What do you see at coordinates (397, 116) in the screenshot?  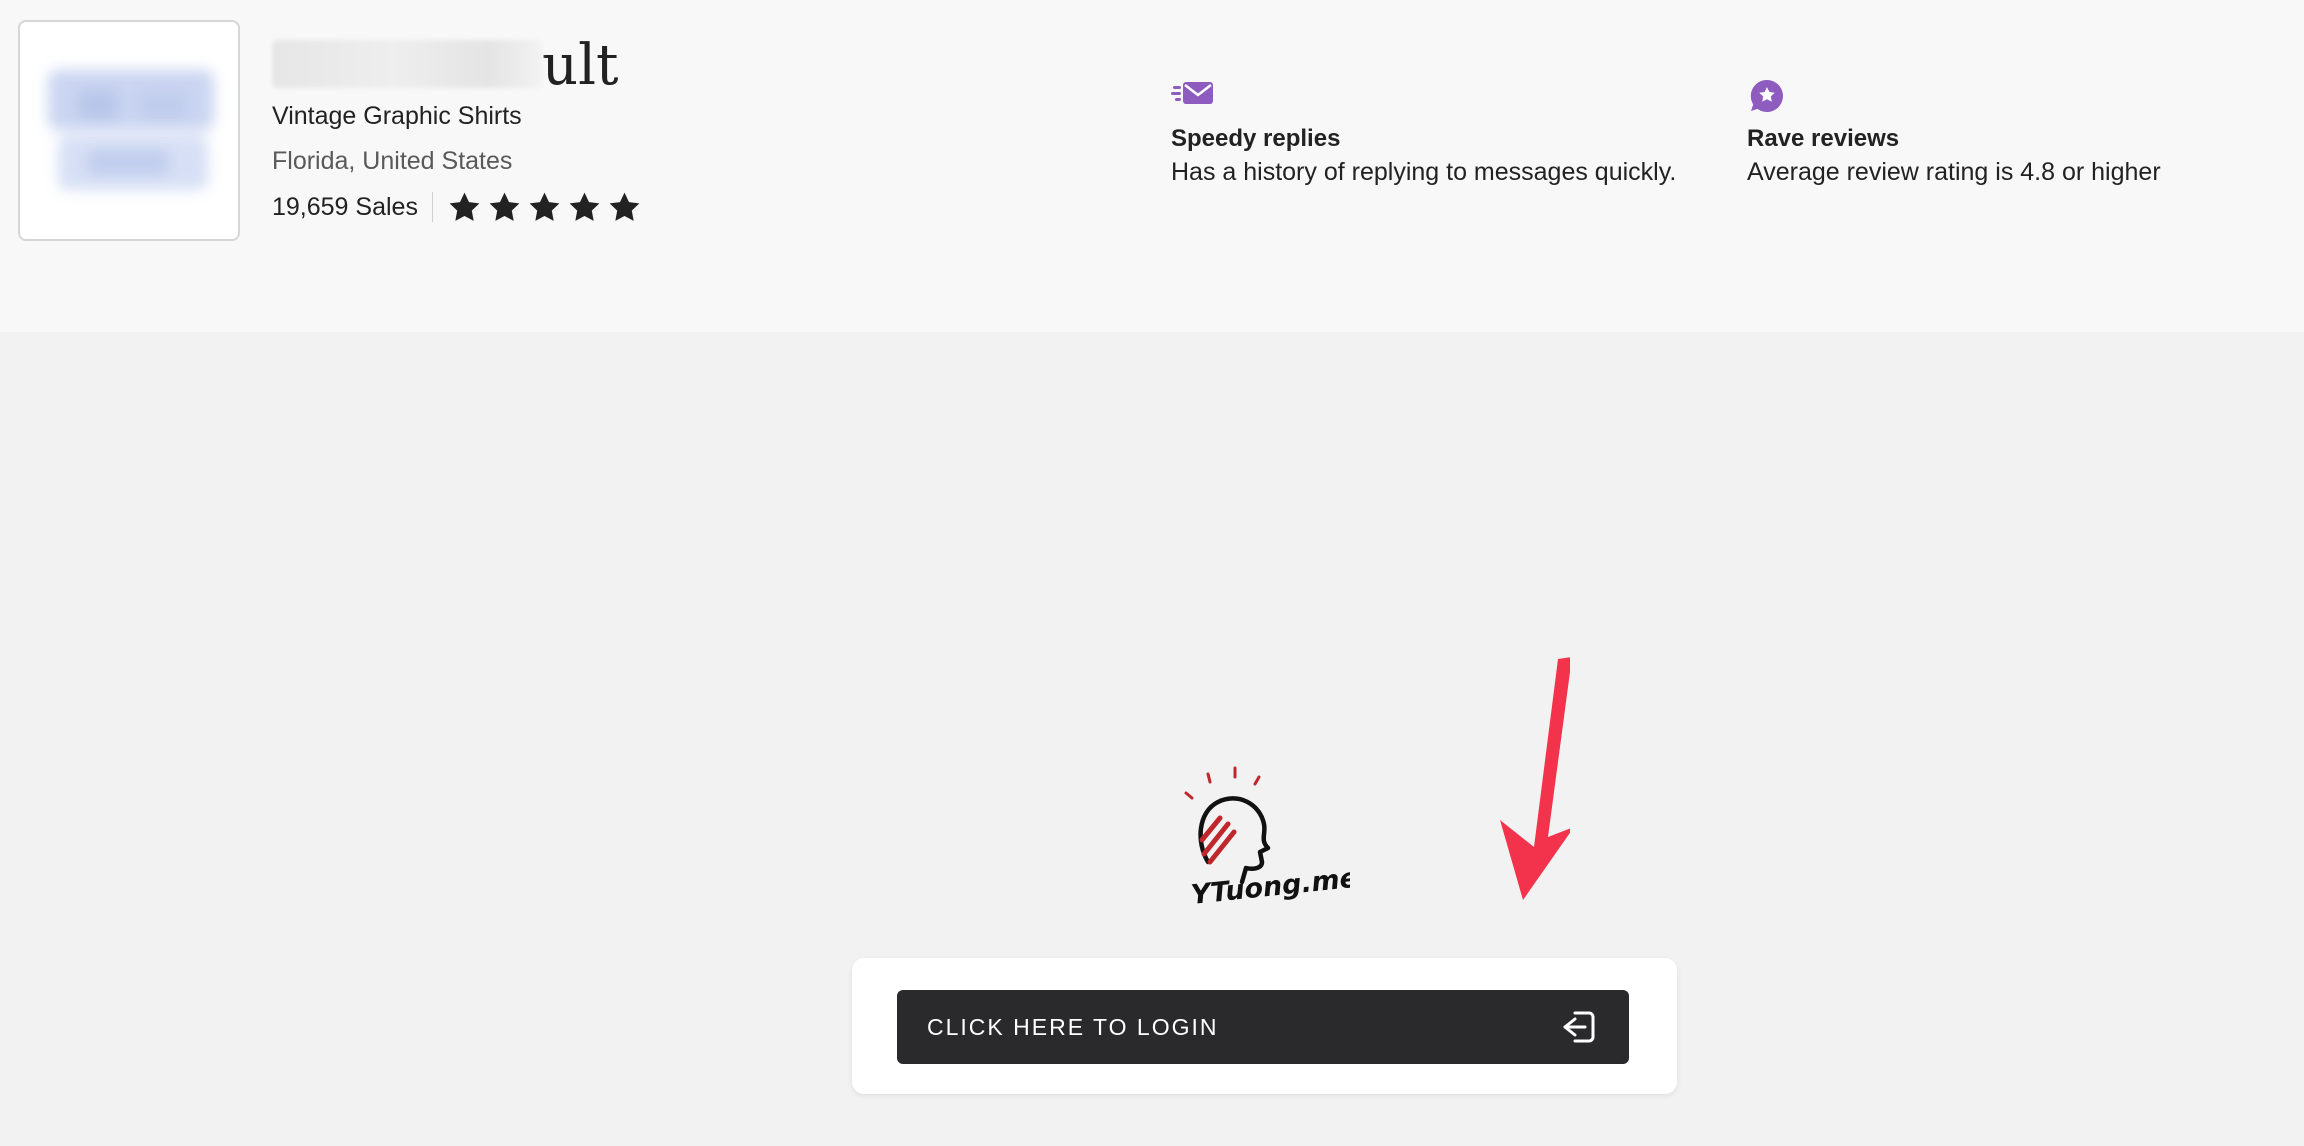 I see `shop-title: Vintage Graphic Shirts` at bounding box center [397, 116].